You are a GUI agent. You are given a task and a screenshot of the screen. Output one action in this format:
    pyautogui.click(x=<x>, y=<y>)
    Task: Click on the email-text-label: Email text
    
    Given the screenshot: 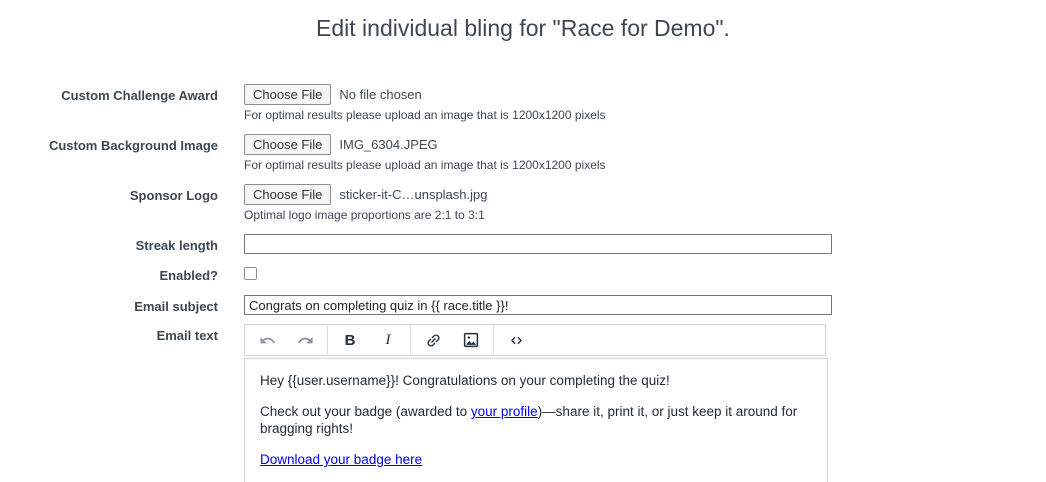 What is the action you would take?
    pyautogui.click(x=187, y=335)
    